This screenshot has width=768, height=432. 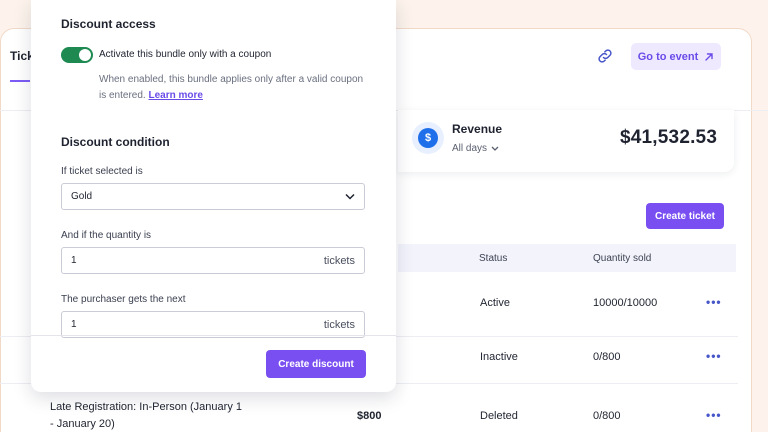 What do you see at coordinates (316, 364) in the screenshot?
I see `create-discount-button: Create discount` at bounding box center [316, 364].